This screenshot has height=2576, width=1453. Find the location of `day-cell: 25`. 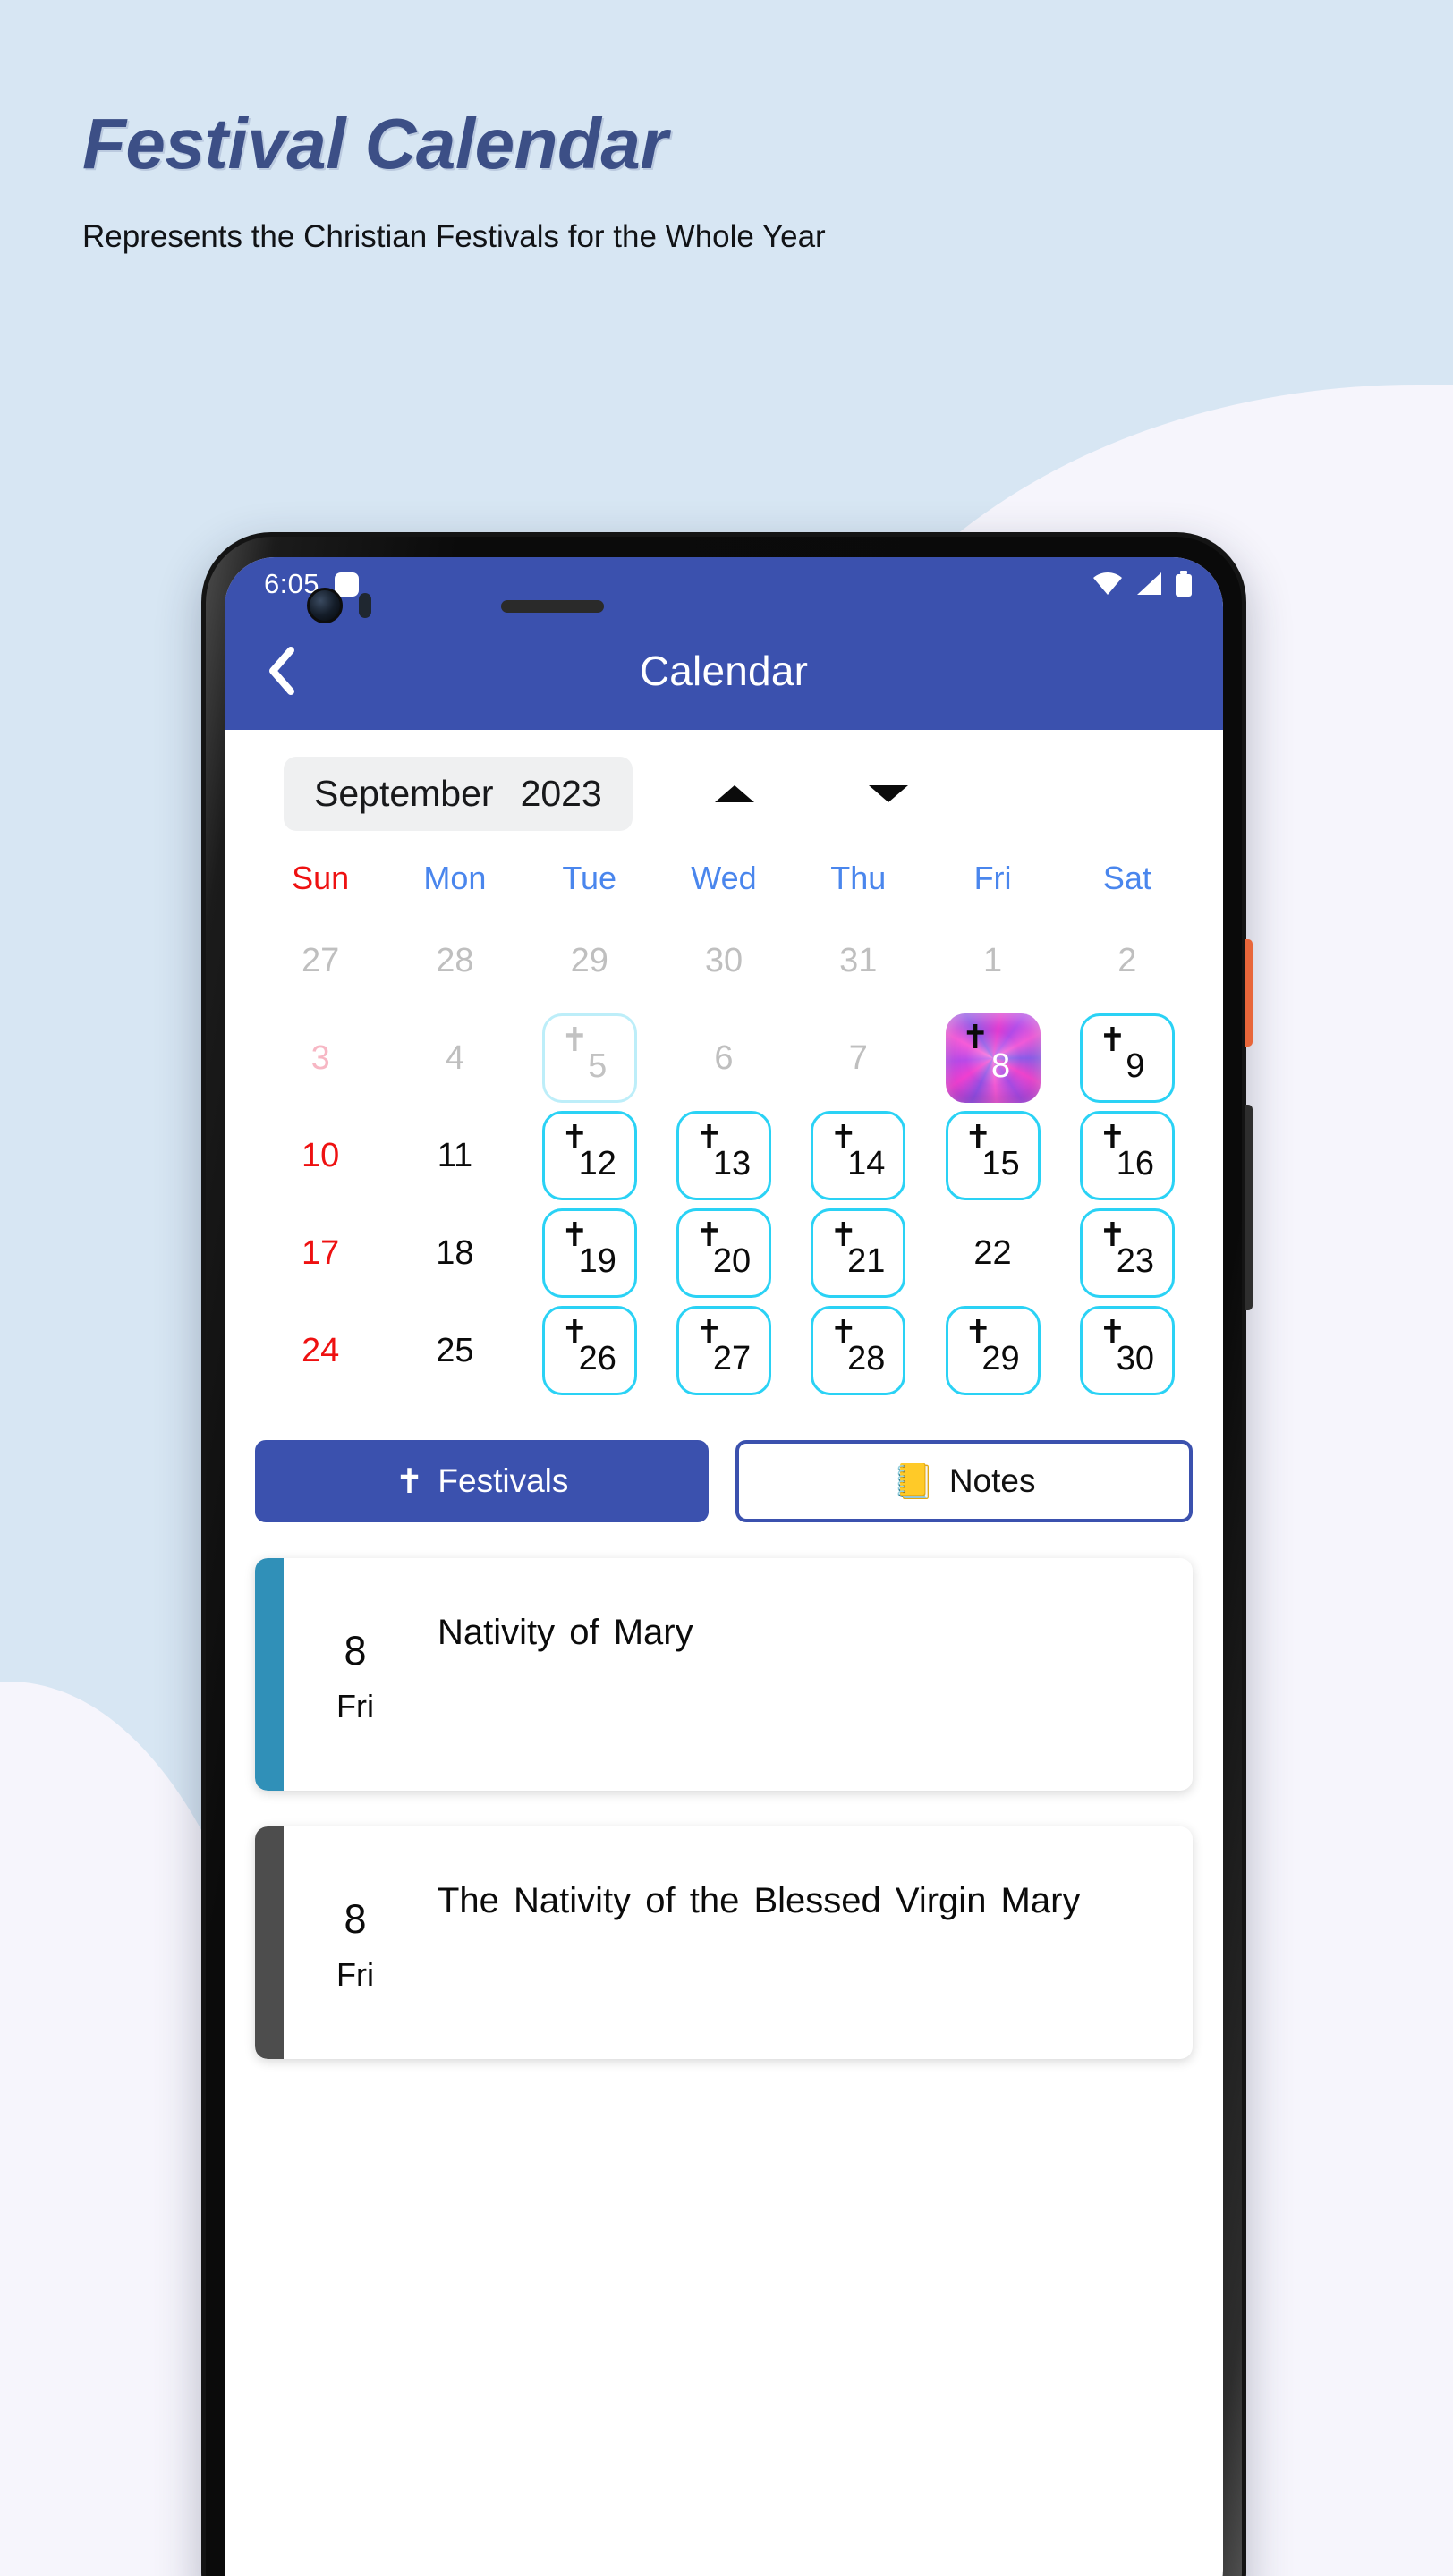

day-cell: 25 is located at coordinates (454, 1350).